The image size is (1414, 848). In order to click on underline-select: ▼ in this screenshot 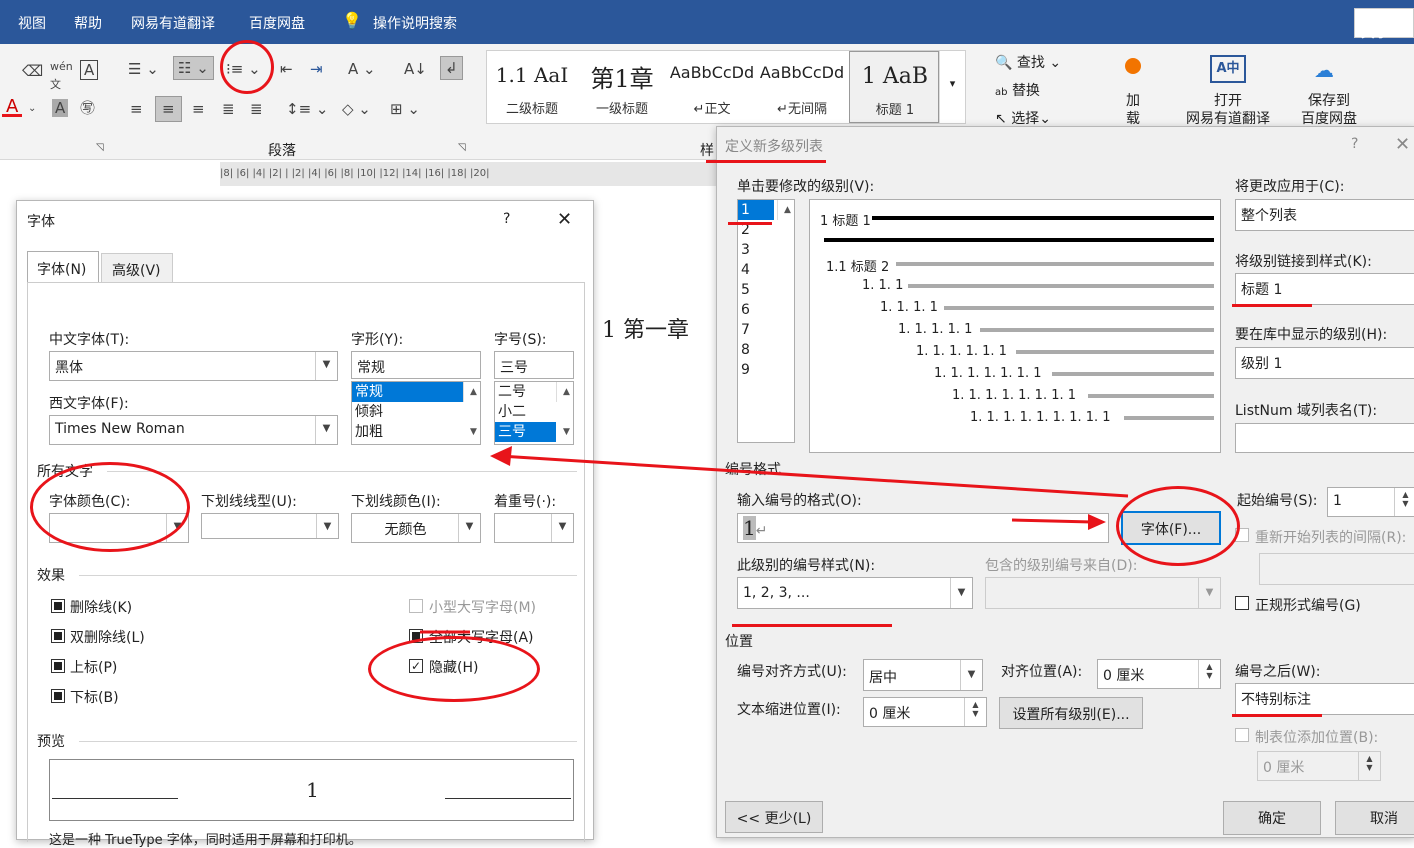, I will do `click(270, 526)`.